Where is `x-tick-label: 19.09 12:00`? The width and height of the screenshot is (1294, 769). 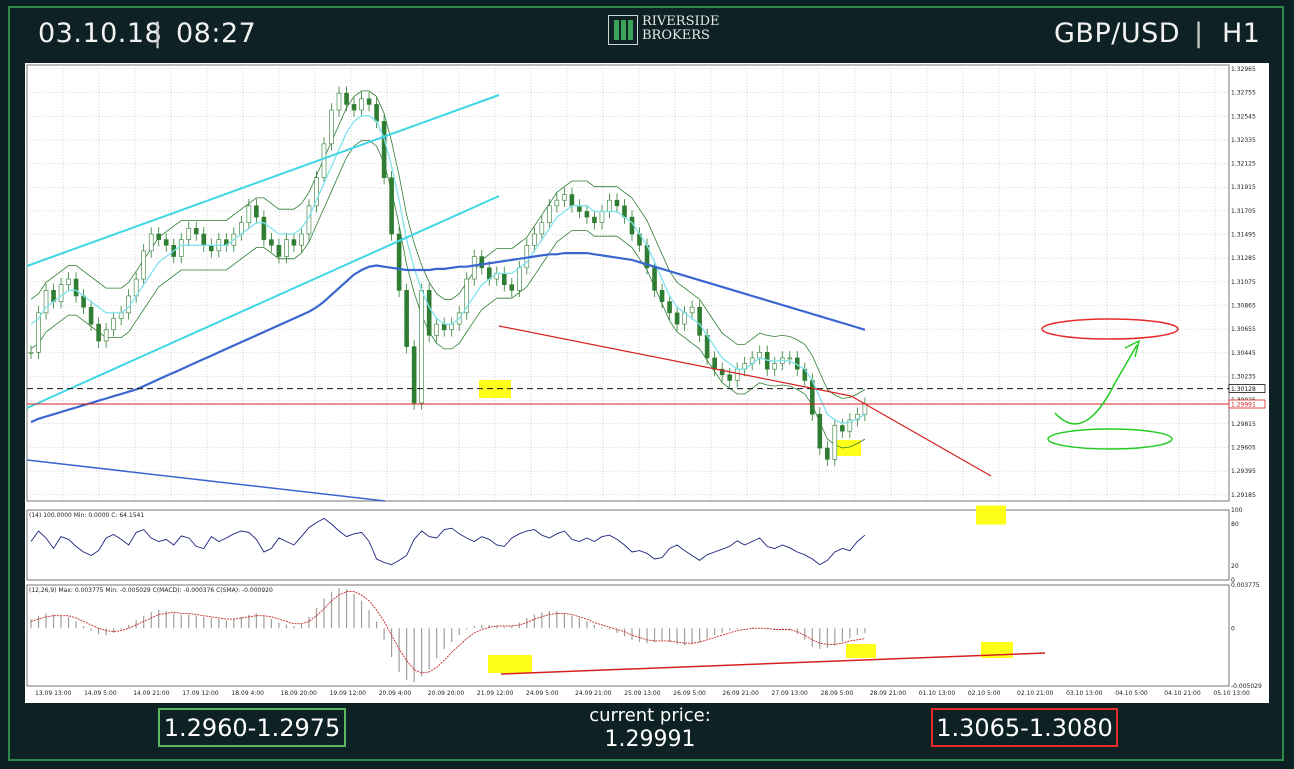
x-tick-label: 19.09 12:00 is located at coordinates (348, 693).